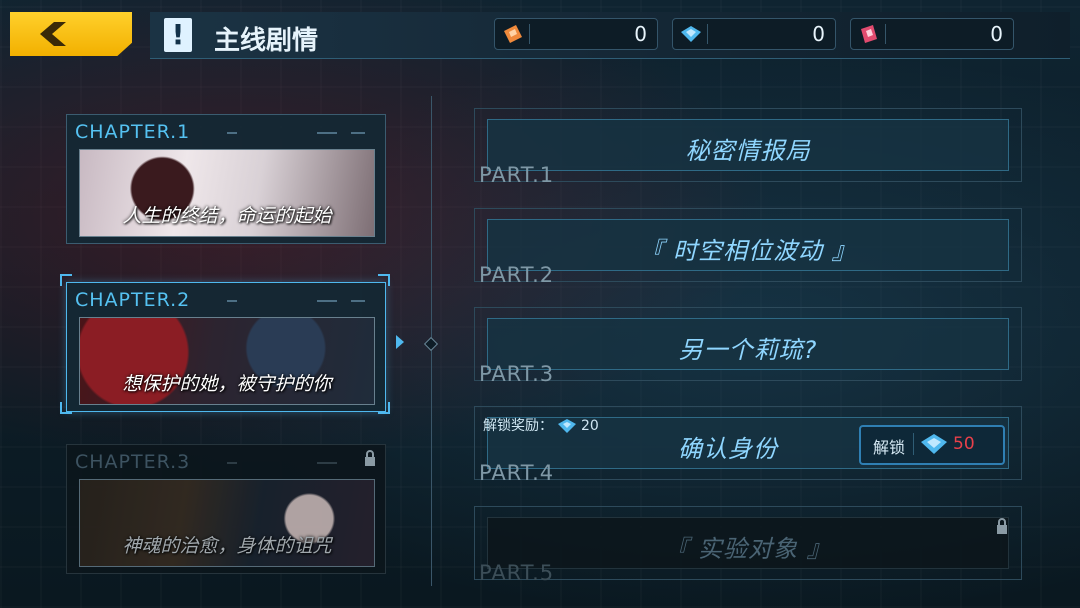 This screenshot has height=608, width=1080. Describe the element at coordinates (513, 34) in the screenshot. I see `orange-ticket-icon` at that location.